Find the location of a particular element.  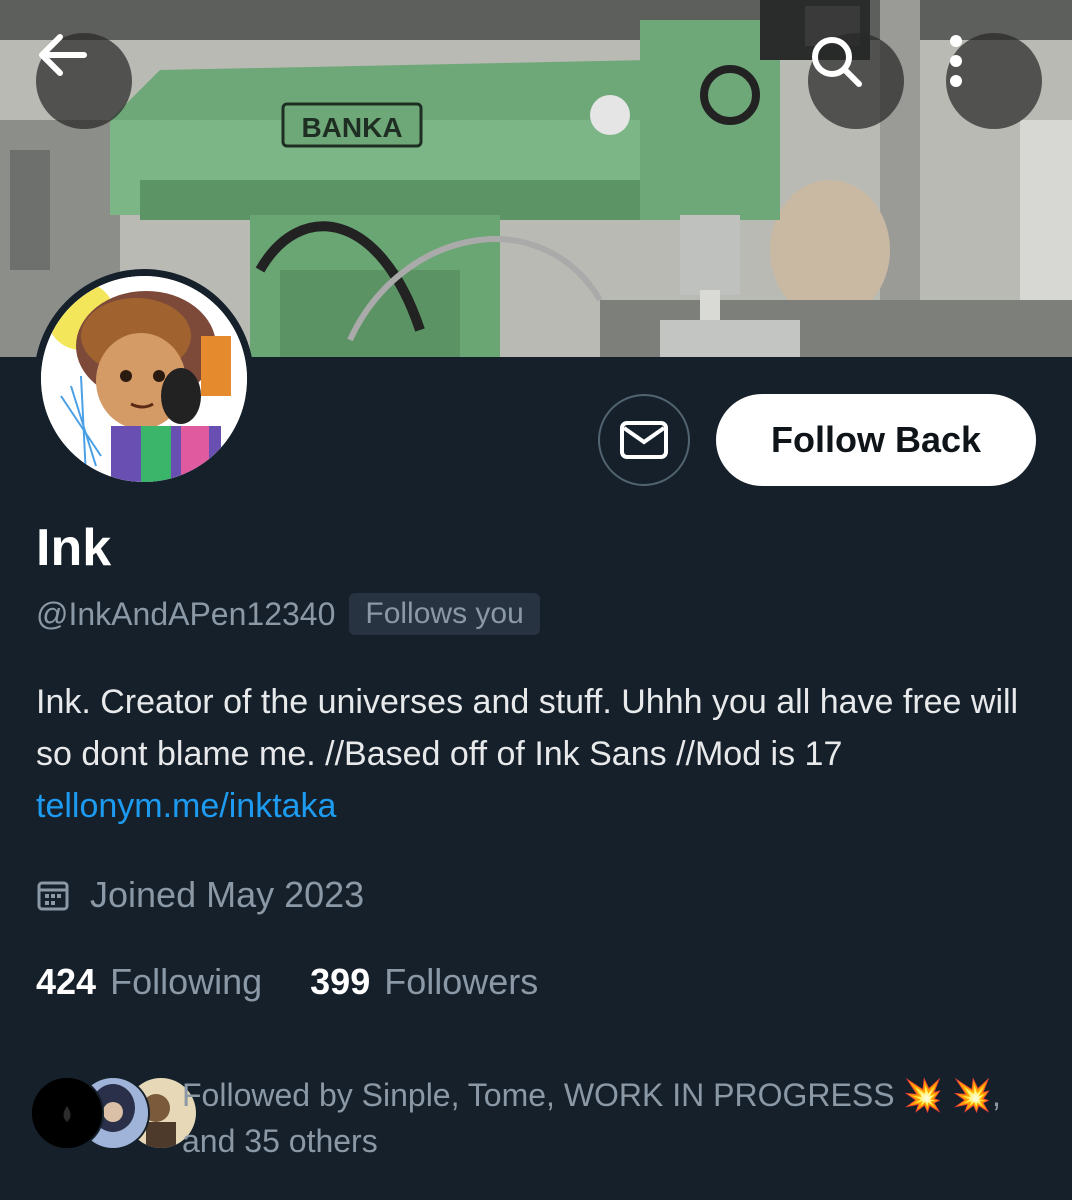

display-name: Ink is located at coordinates (74, 548).